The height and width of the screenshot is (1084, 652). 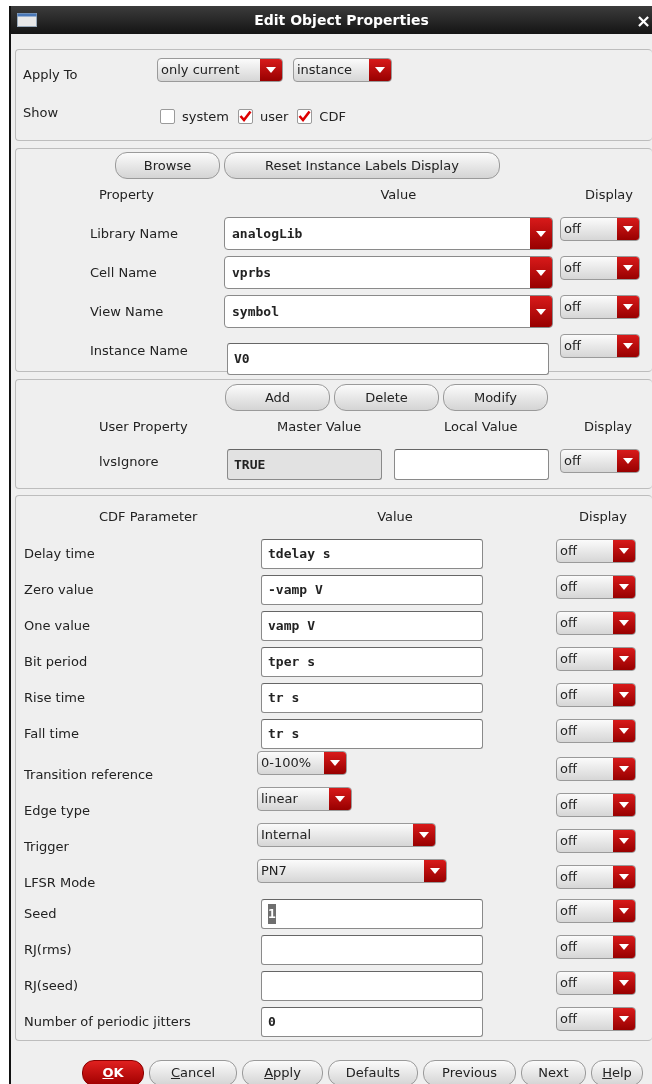 I want to click on button: Delete, so click(x=386, y=397).